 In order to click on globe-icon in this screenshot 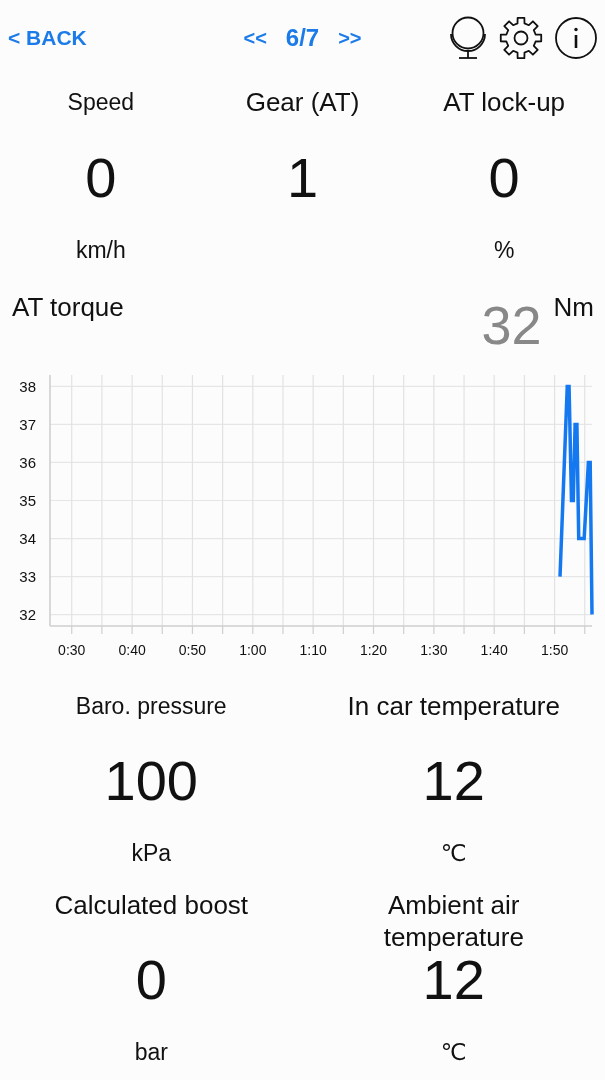, I will do `click(468, 38)`.